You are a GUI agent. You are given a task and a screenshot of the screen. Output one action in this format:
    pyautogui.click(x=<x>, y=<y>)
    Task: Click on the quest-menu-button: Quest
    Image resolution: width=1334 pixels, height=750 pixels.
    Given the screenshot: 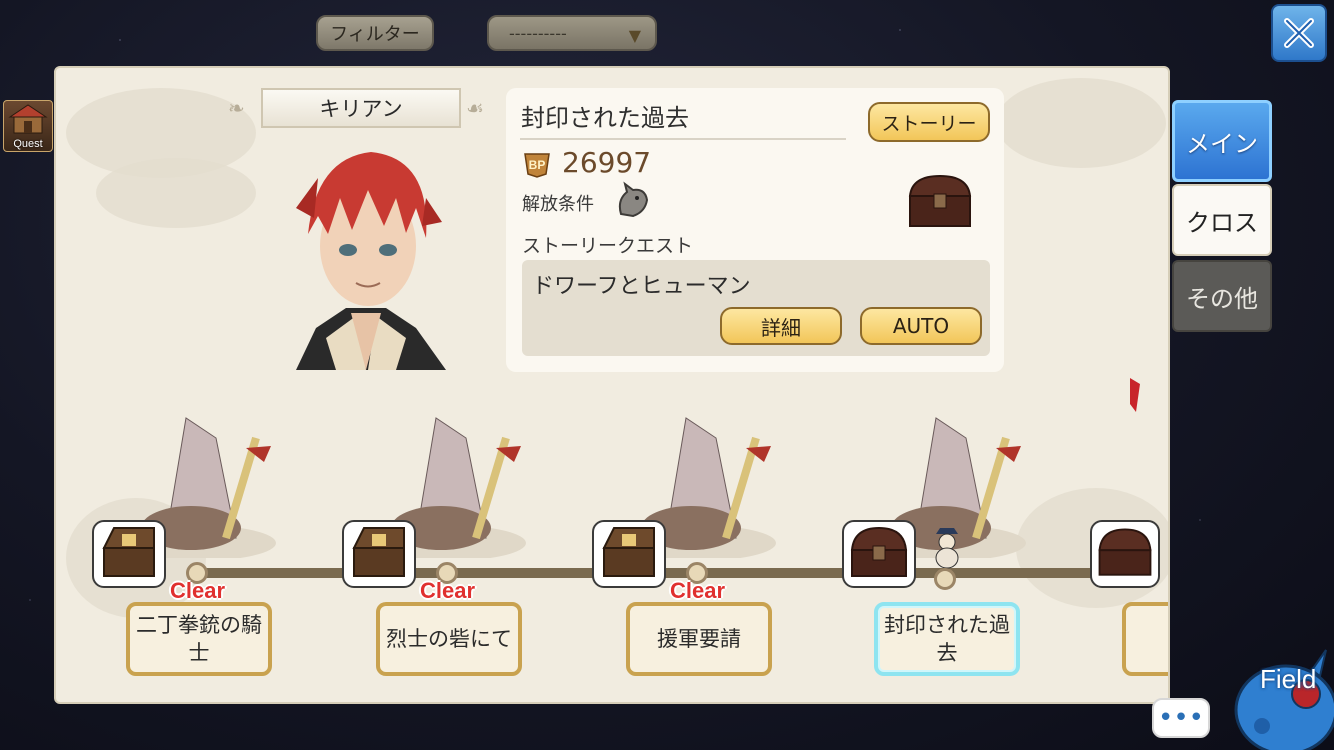 What is the action you would take?
    pyautogui.click(x=28, y=126)
    